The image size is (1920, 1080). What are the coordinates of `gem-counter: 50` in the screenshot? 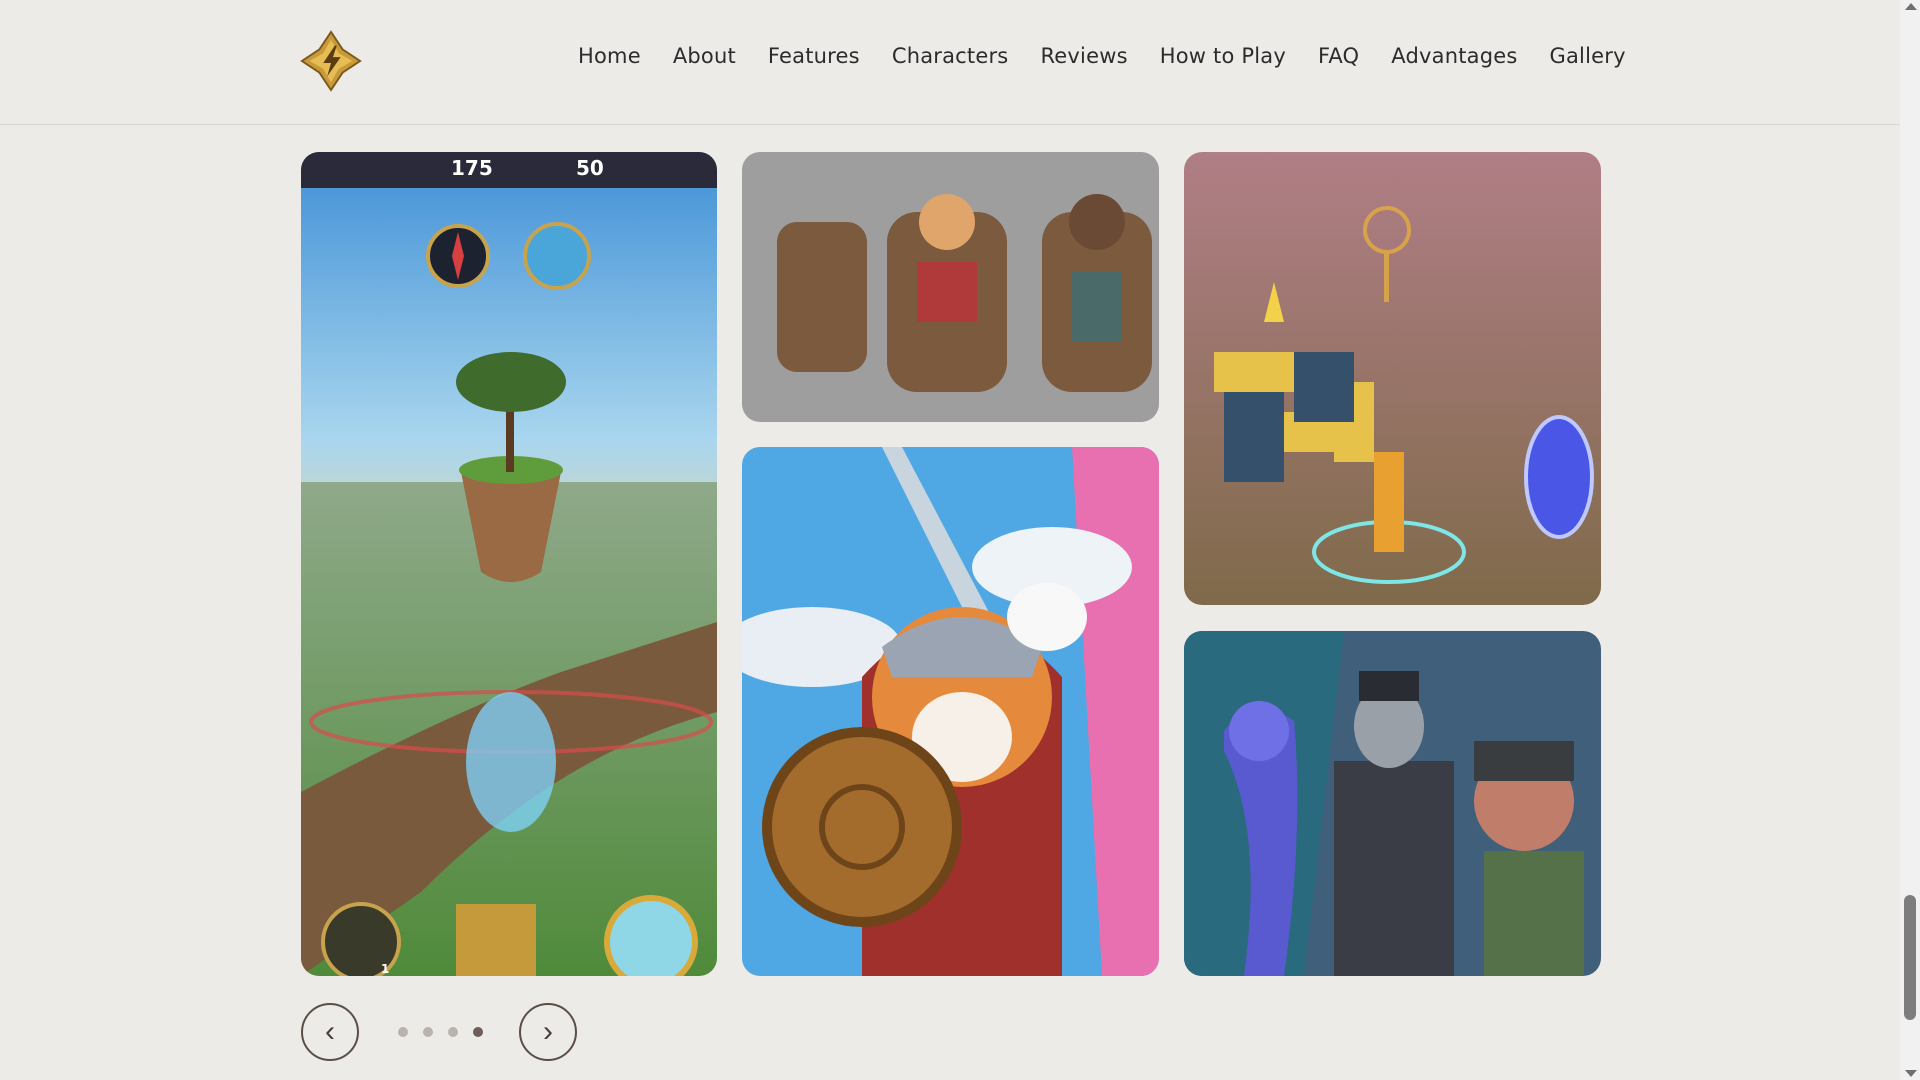 It's located at (590, 168).